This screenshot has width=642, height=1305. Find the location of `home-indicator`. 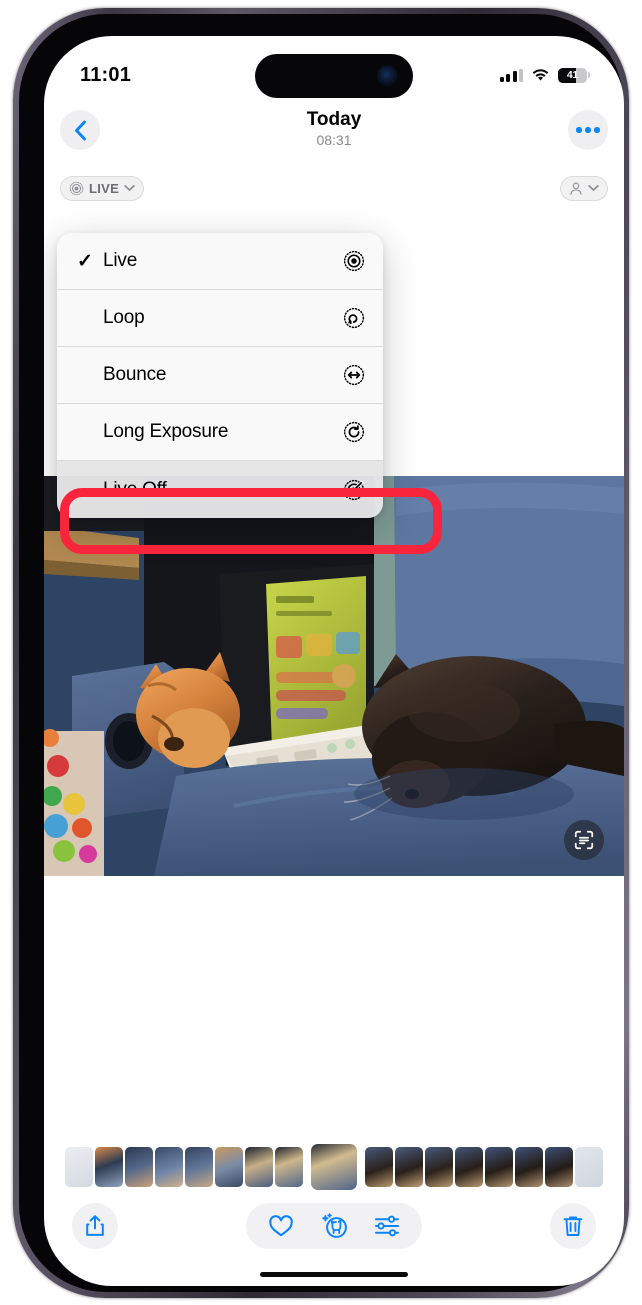

home-indicator is located at coordinates (334, 1274).